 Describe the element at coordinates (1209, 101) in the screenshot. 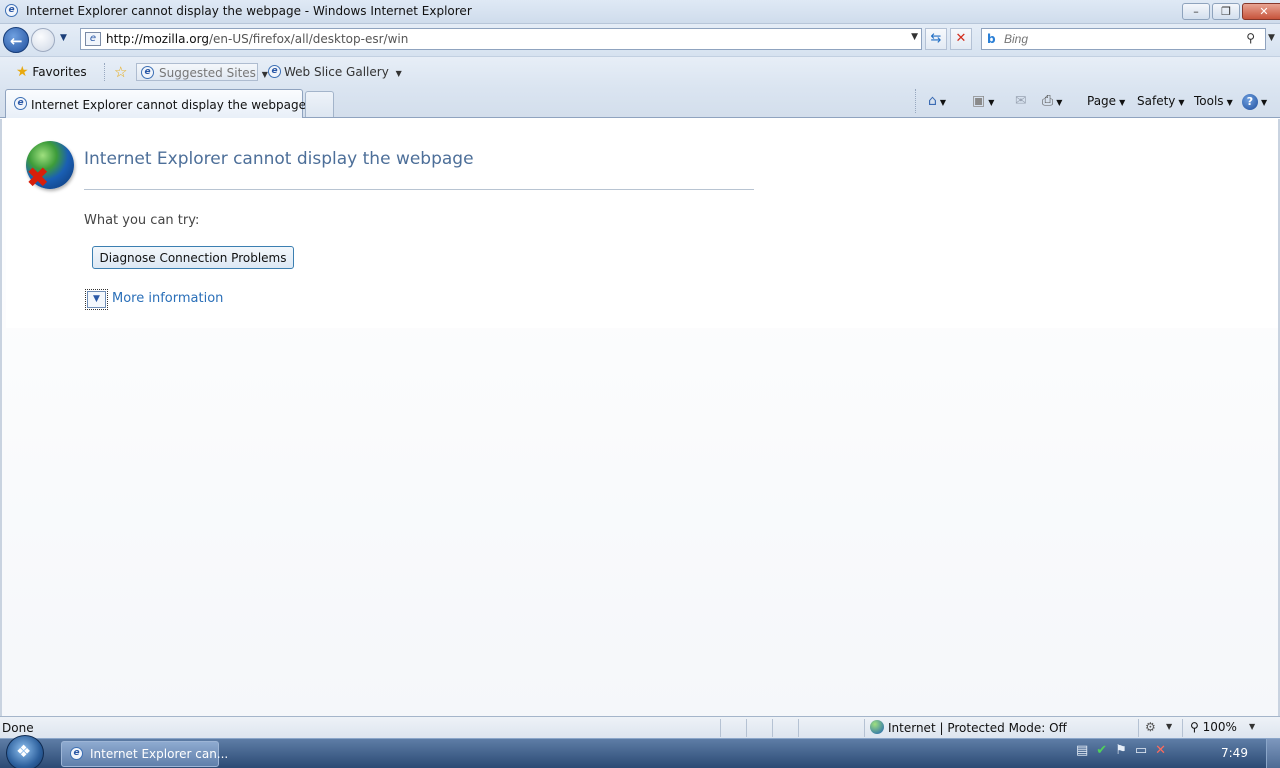

I see `tools-menu-label: Tools` at that location.